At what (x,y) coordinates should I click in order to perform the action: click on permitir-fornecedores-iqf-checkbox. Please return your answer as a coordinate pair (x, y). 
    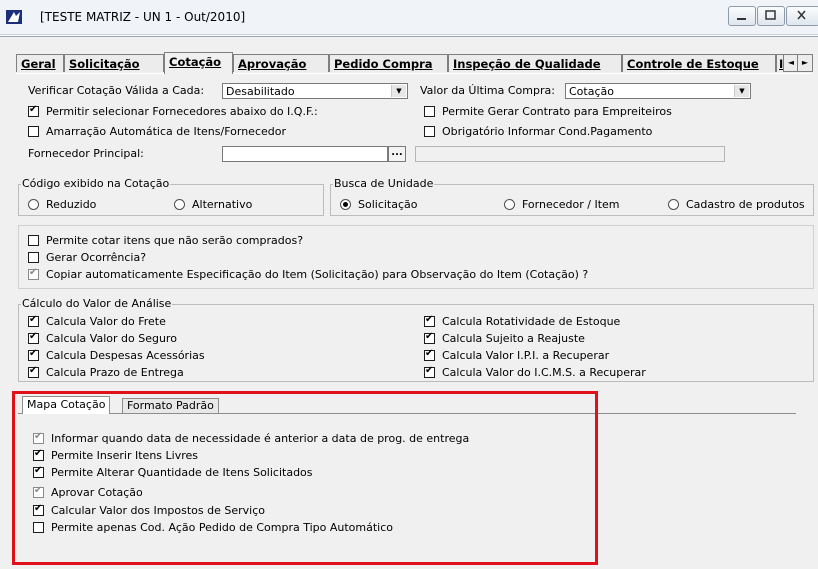
    Looking at the image, I should click on (33, 110).